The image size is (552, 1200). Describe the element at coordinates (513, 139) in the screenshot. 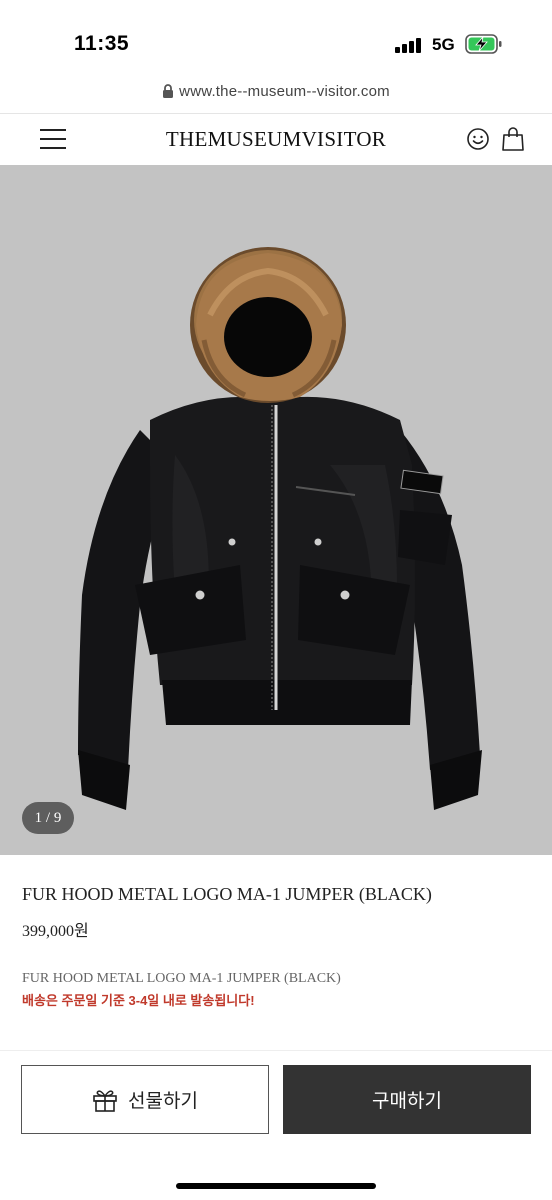

I see `shopping-bag-icon` at that location.